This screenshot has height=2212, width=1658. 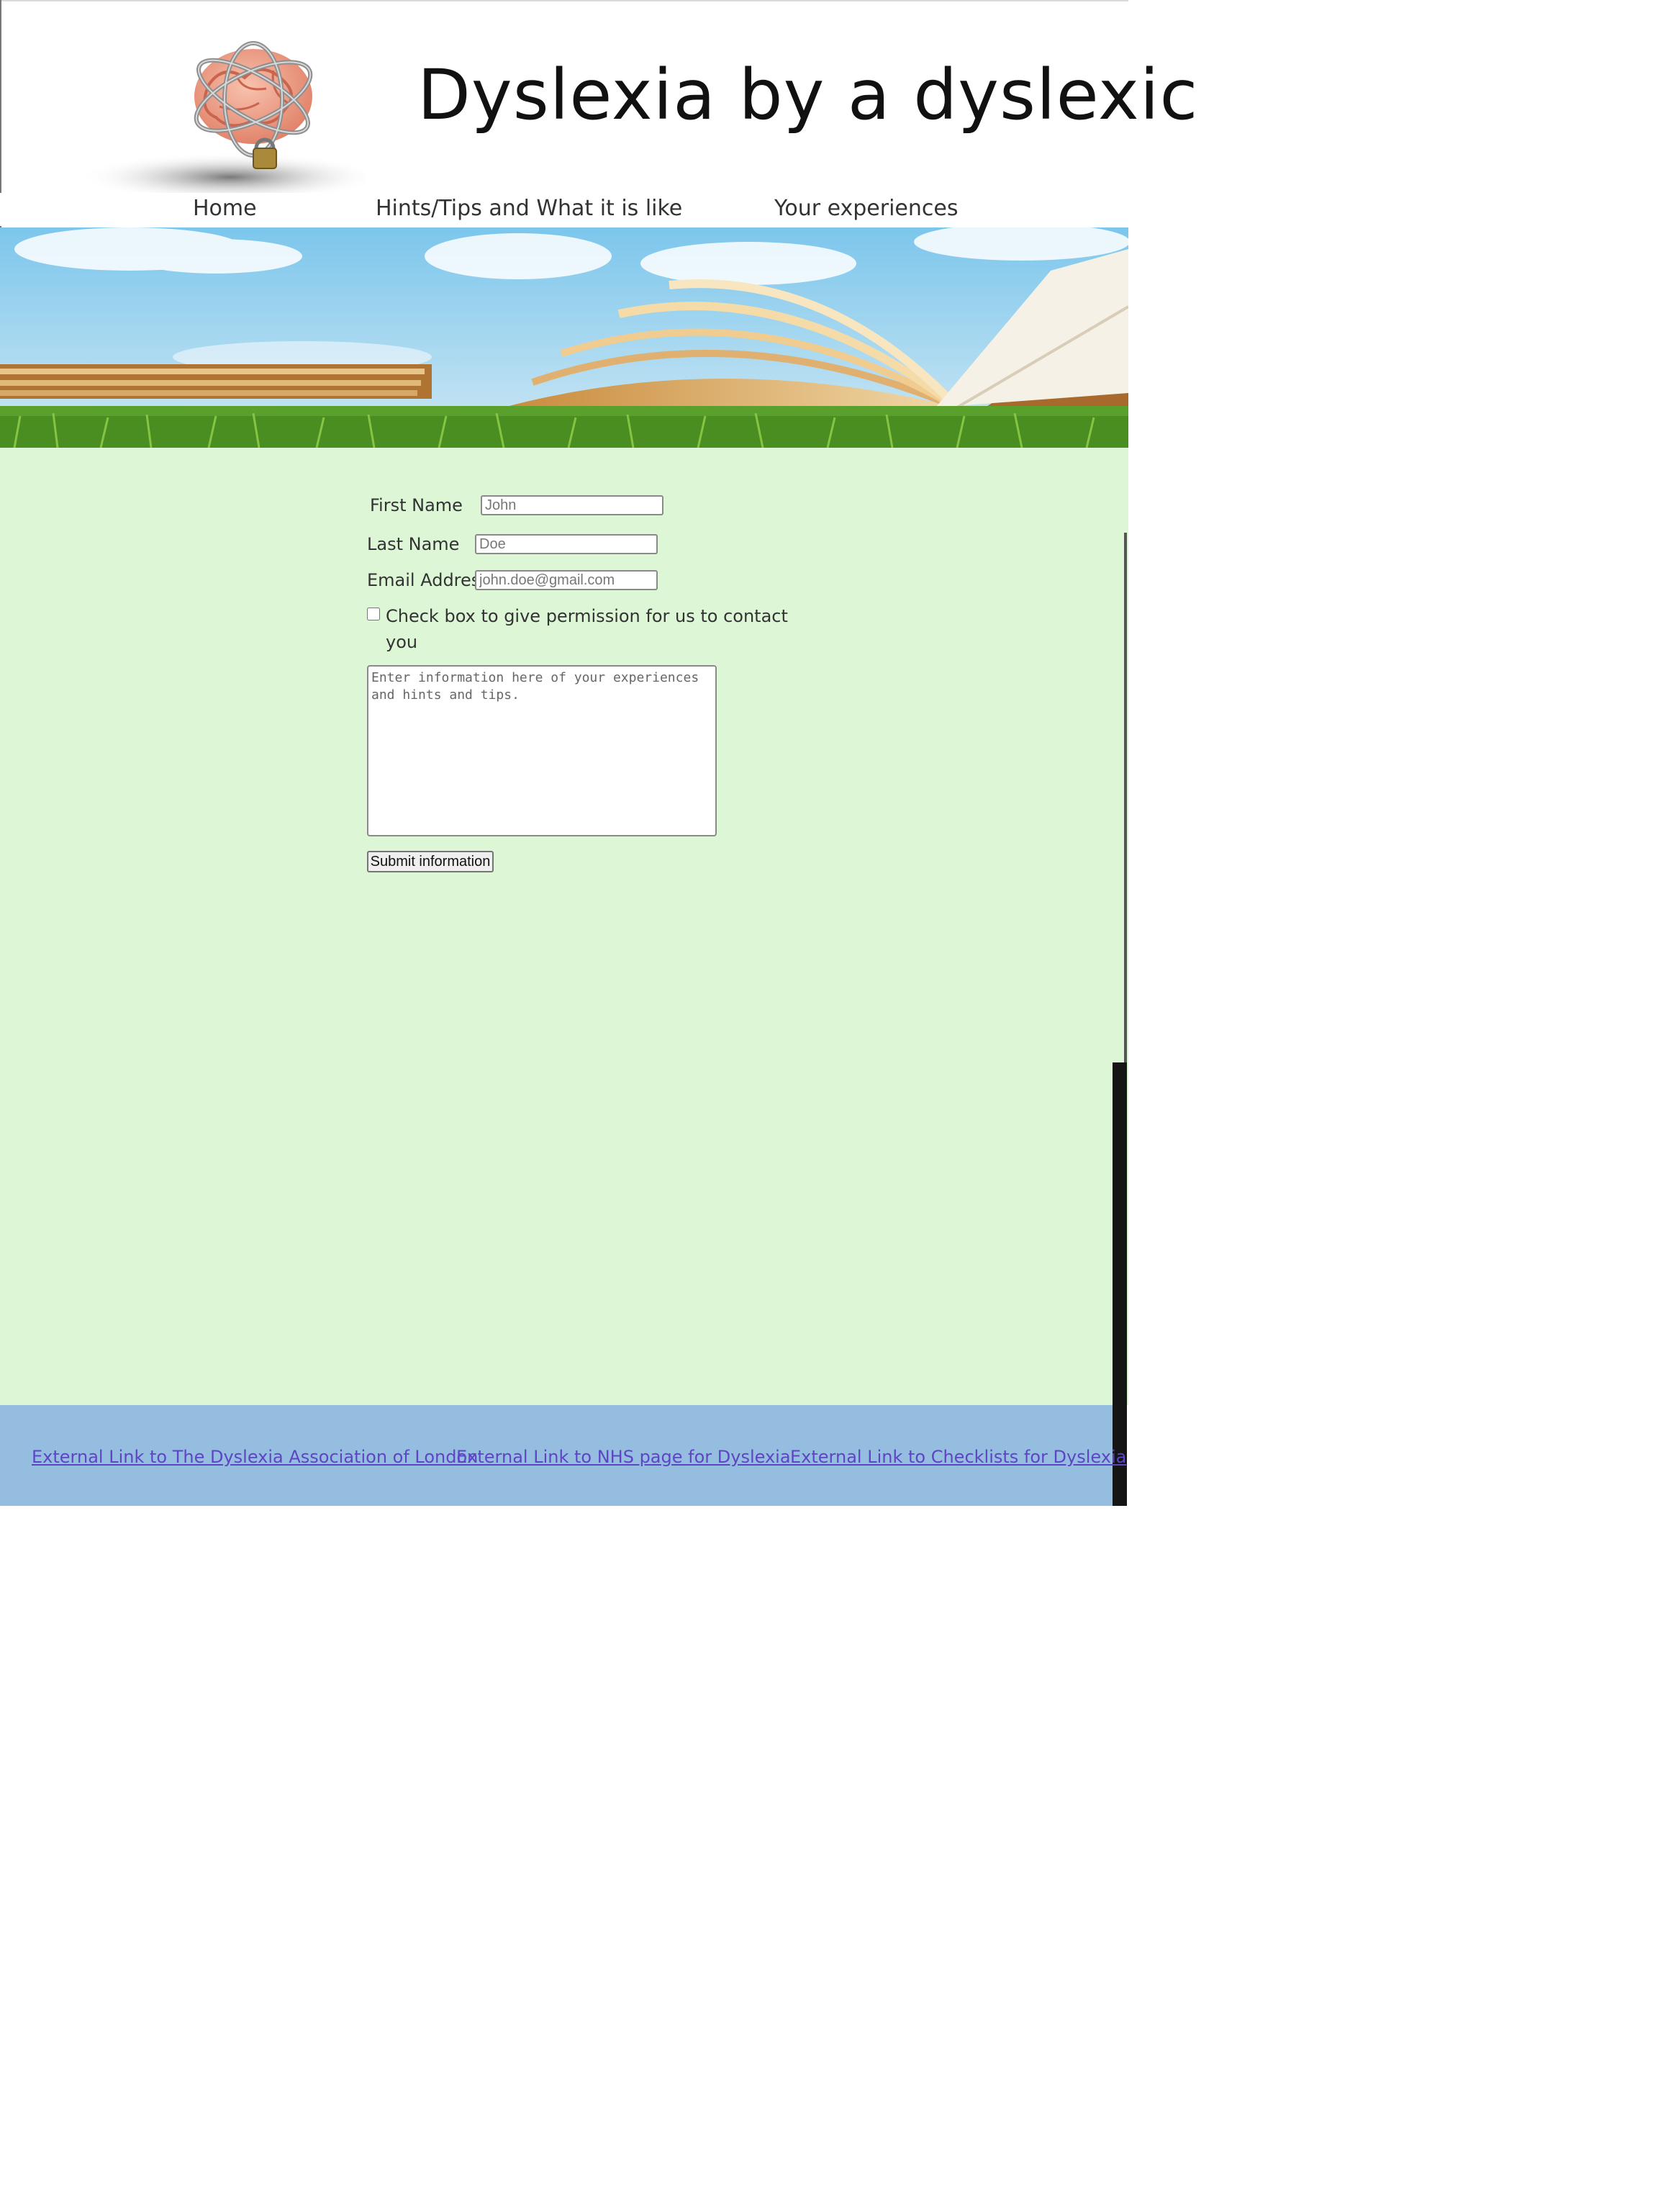 What do you see at coordinates (566, 544) in the screenshot?
I see `last-name-input` at bounding box center [566, 544].